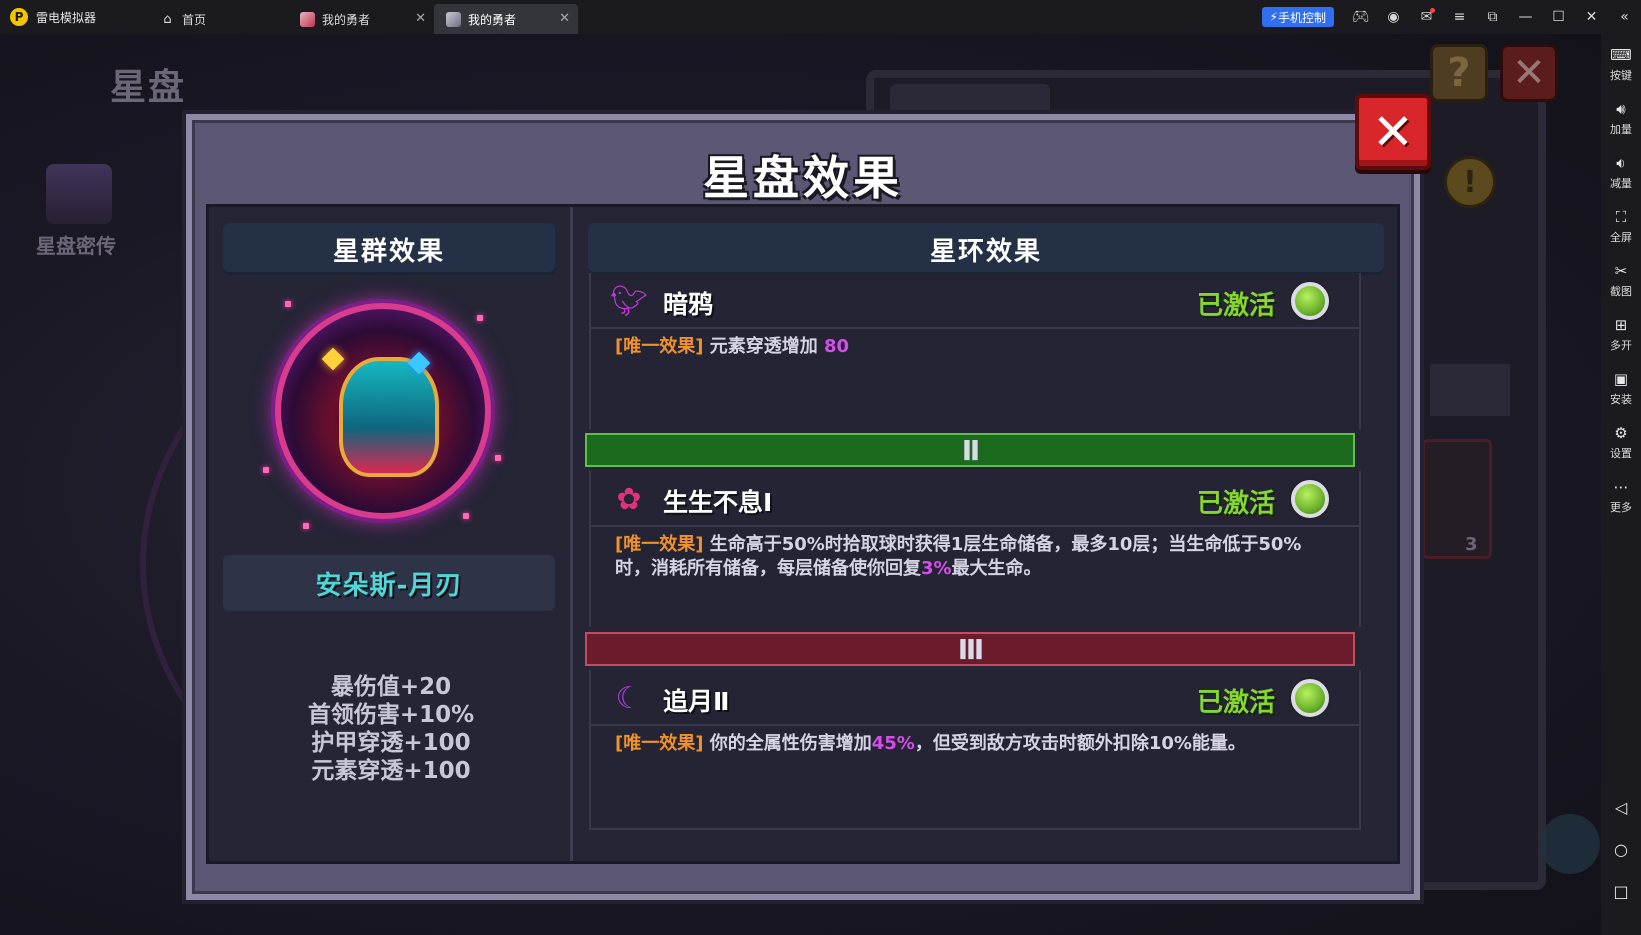 The width and height of the screenshot is (1641, 935). I want to click on ring-effect-header: 🐦︎ 暗鸦 已激活, so click(975, 301).